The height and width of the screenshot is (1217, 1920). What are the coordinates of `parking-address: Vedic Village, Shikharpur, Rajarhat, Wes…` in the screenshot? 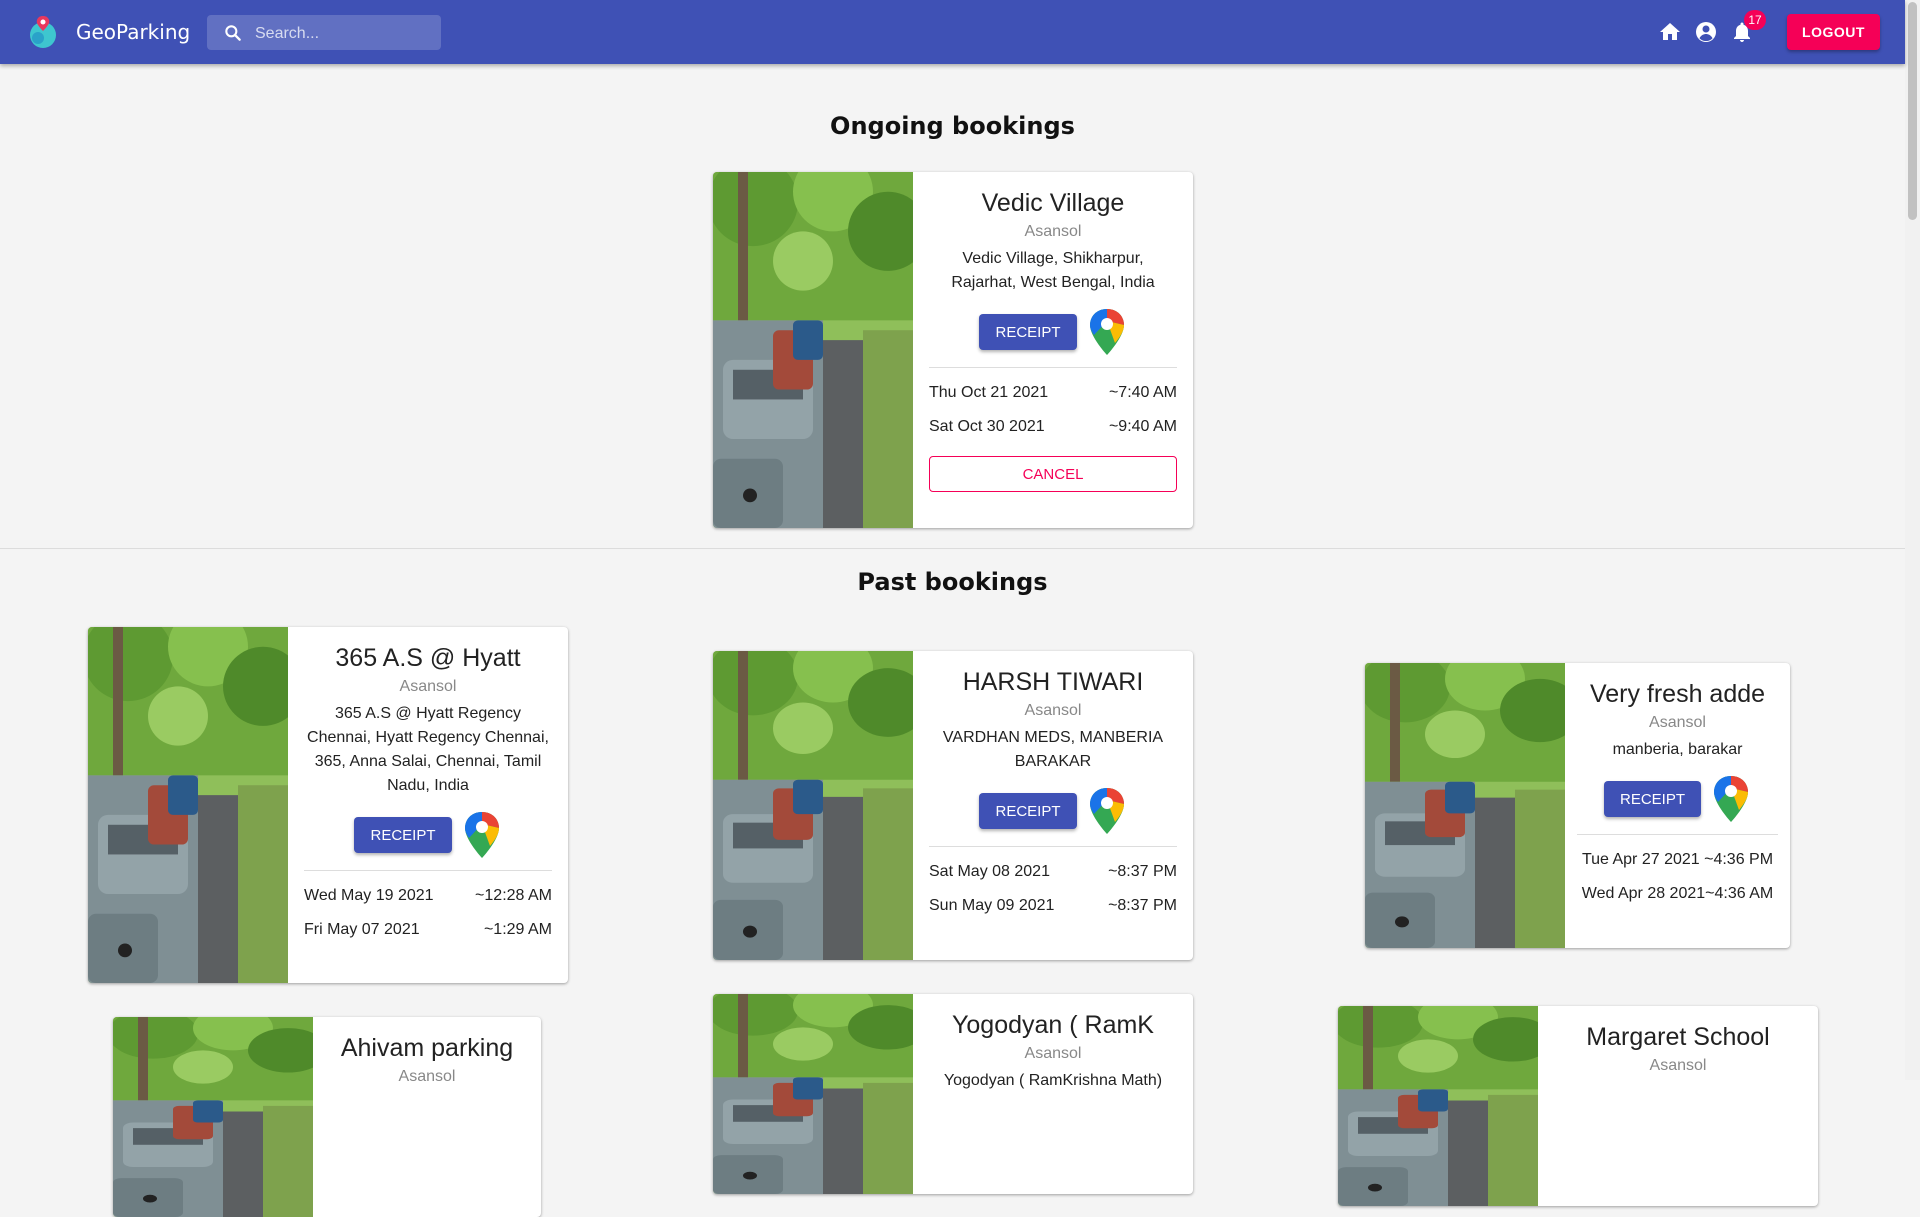 It's located at (1053, 270).